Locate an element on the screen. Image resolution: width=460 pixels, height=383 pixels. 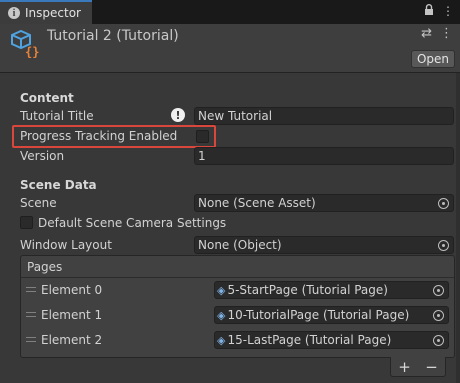
default-camera-label: Default Scene Camera Settings is located at coordinates (132, 223).